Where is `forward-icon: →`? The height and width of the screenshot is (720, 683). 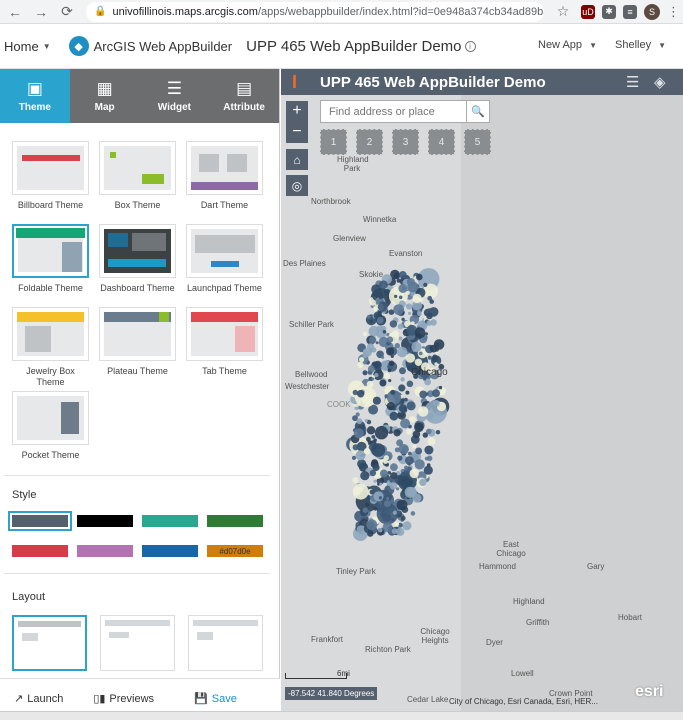 forward-icon: → is located at coordinates (41, 12).